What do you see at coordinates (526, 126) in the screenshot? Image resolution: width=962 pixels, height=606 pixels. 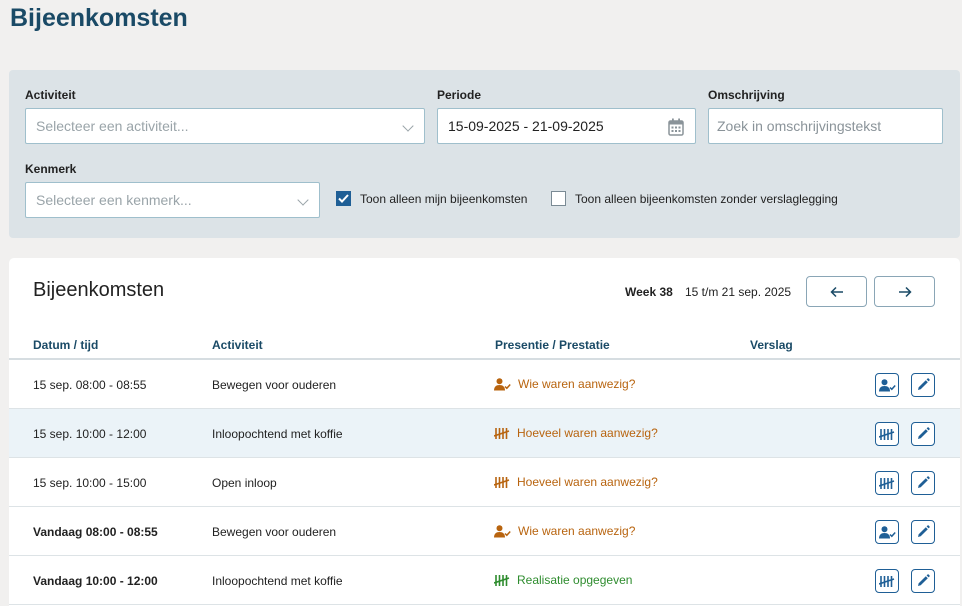 I see `periode-value: 15-09-2025 - 21-09-2025` at bounding box center [526, 126].